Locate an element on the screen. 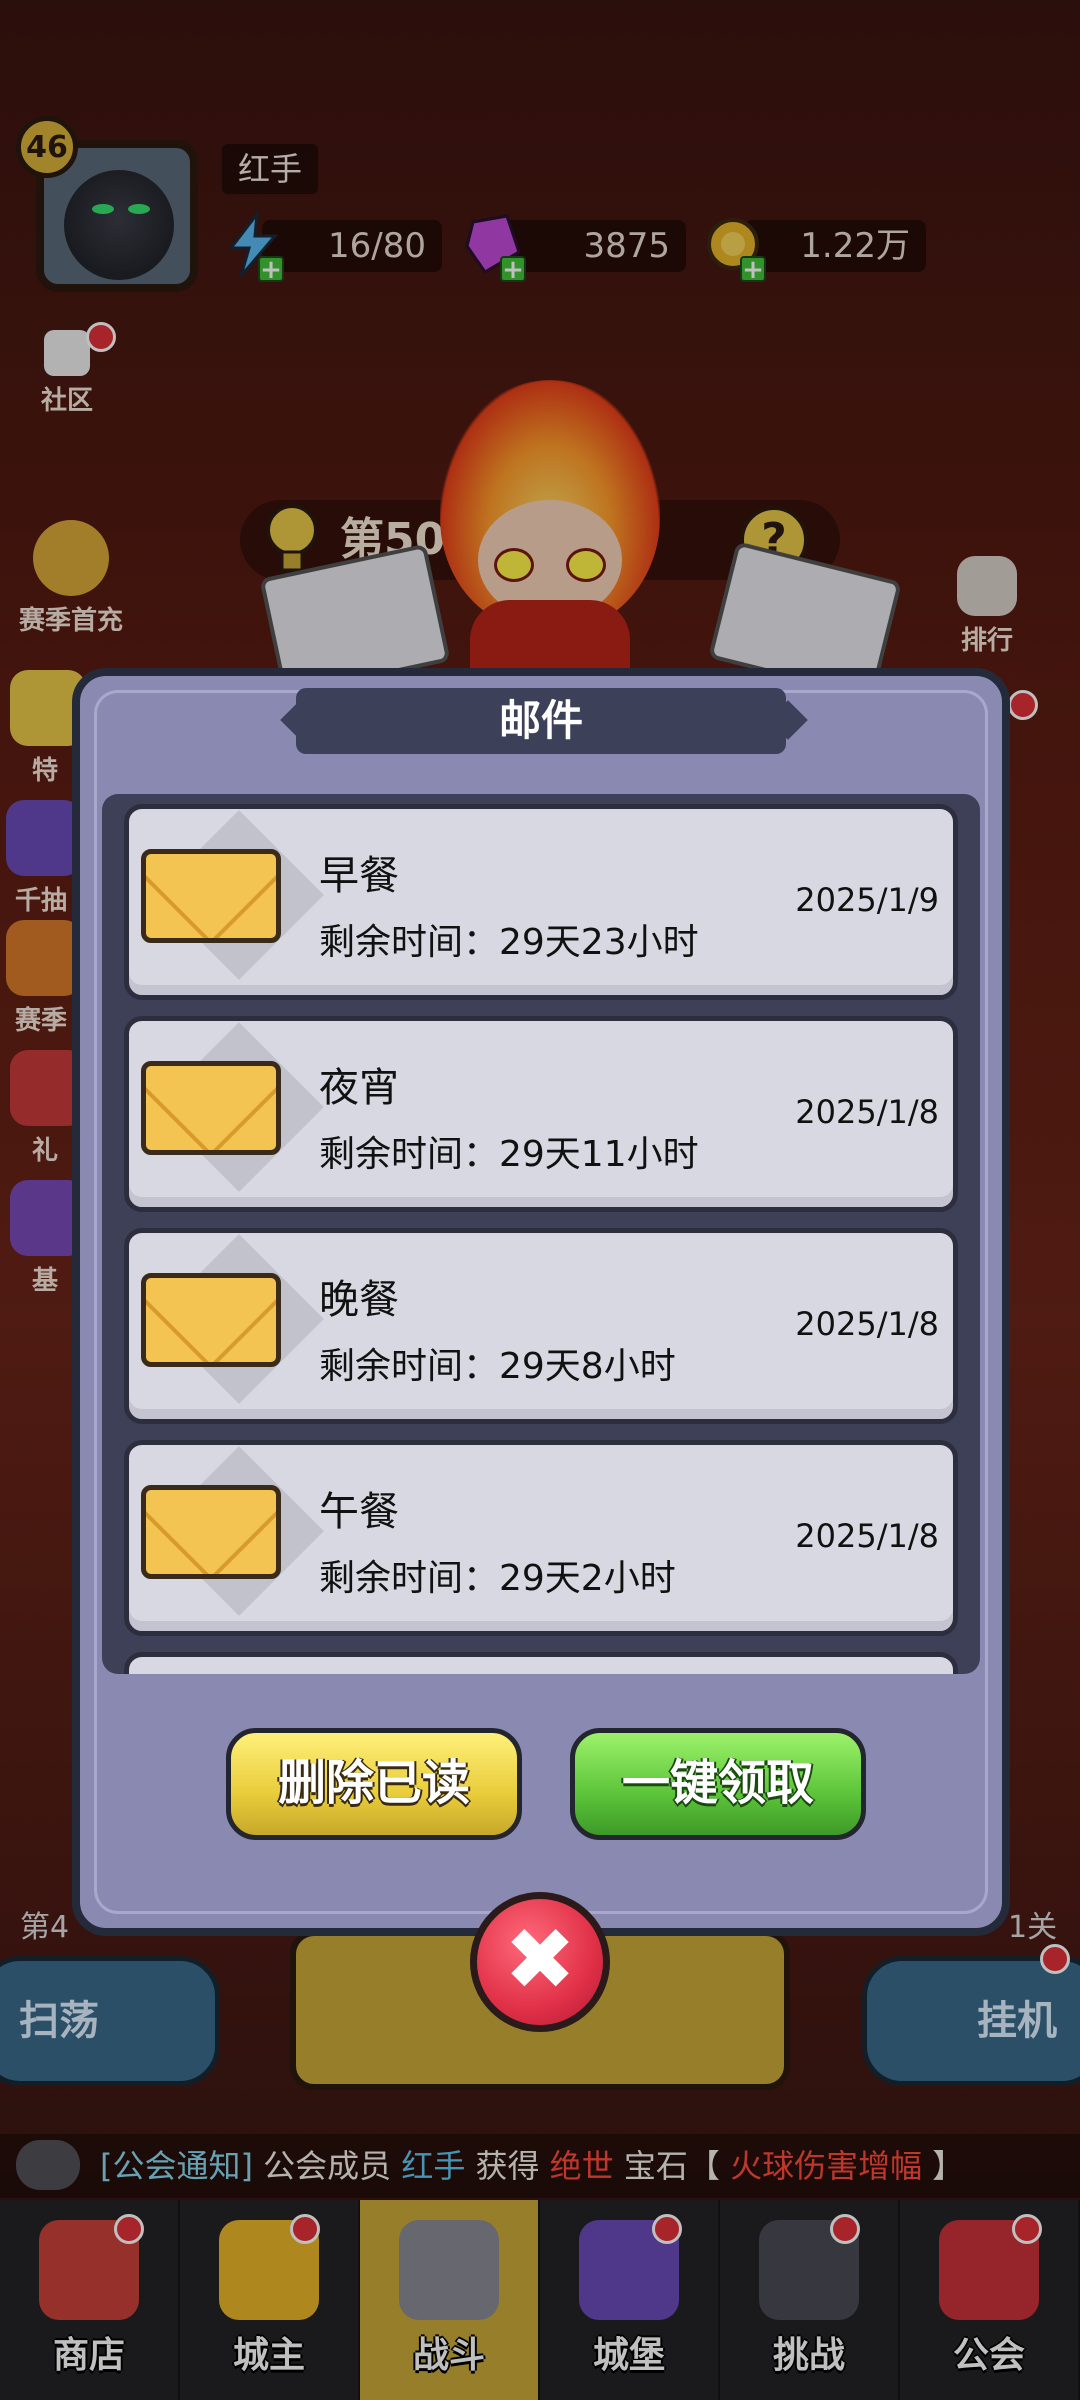 The width and height of the screenshot is (1080, 2400). mail-item: 夜宵 剩余时间：29天11小时 2025/1/8 is located at coordinates (541, 1114).